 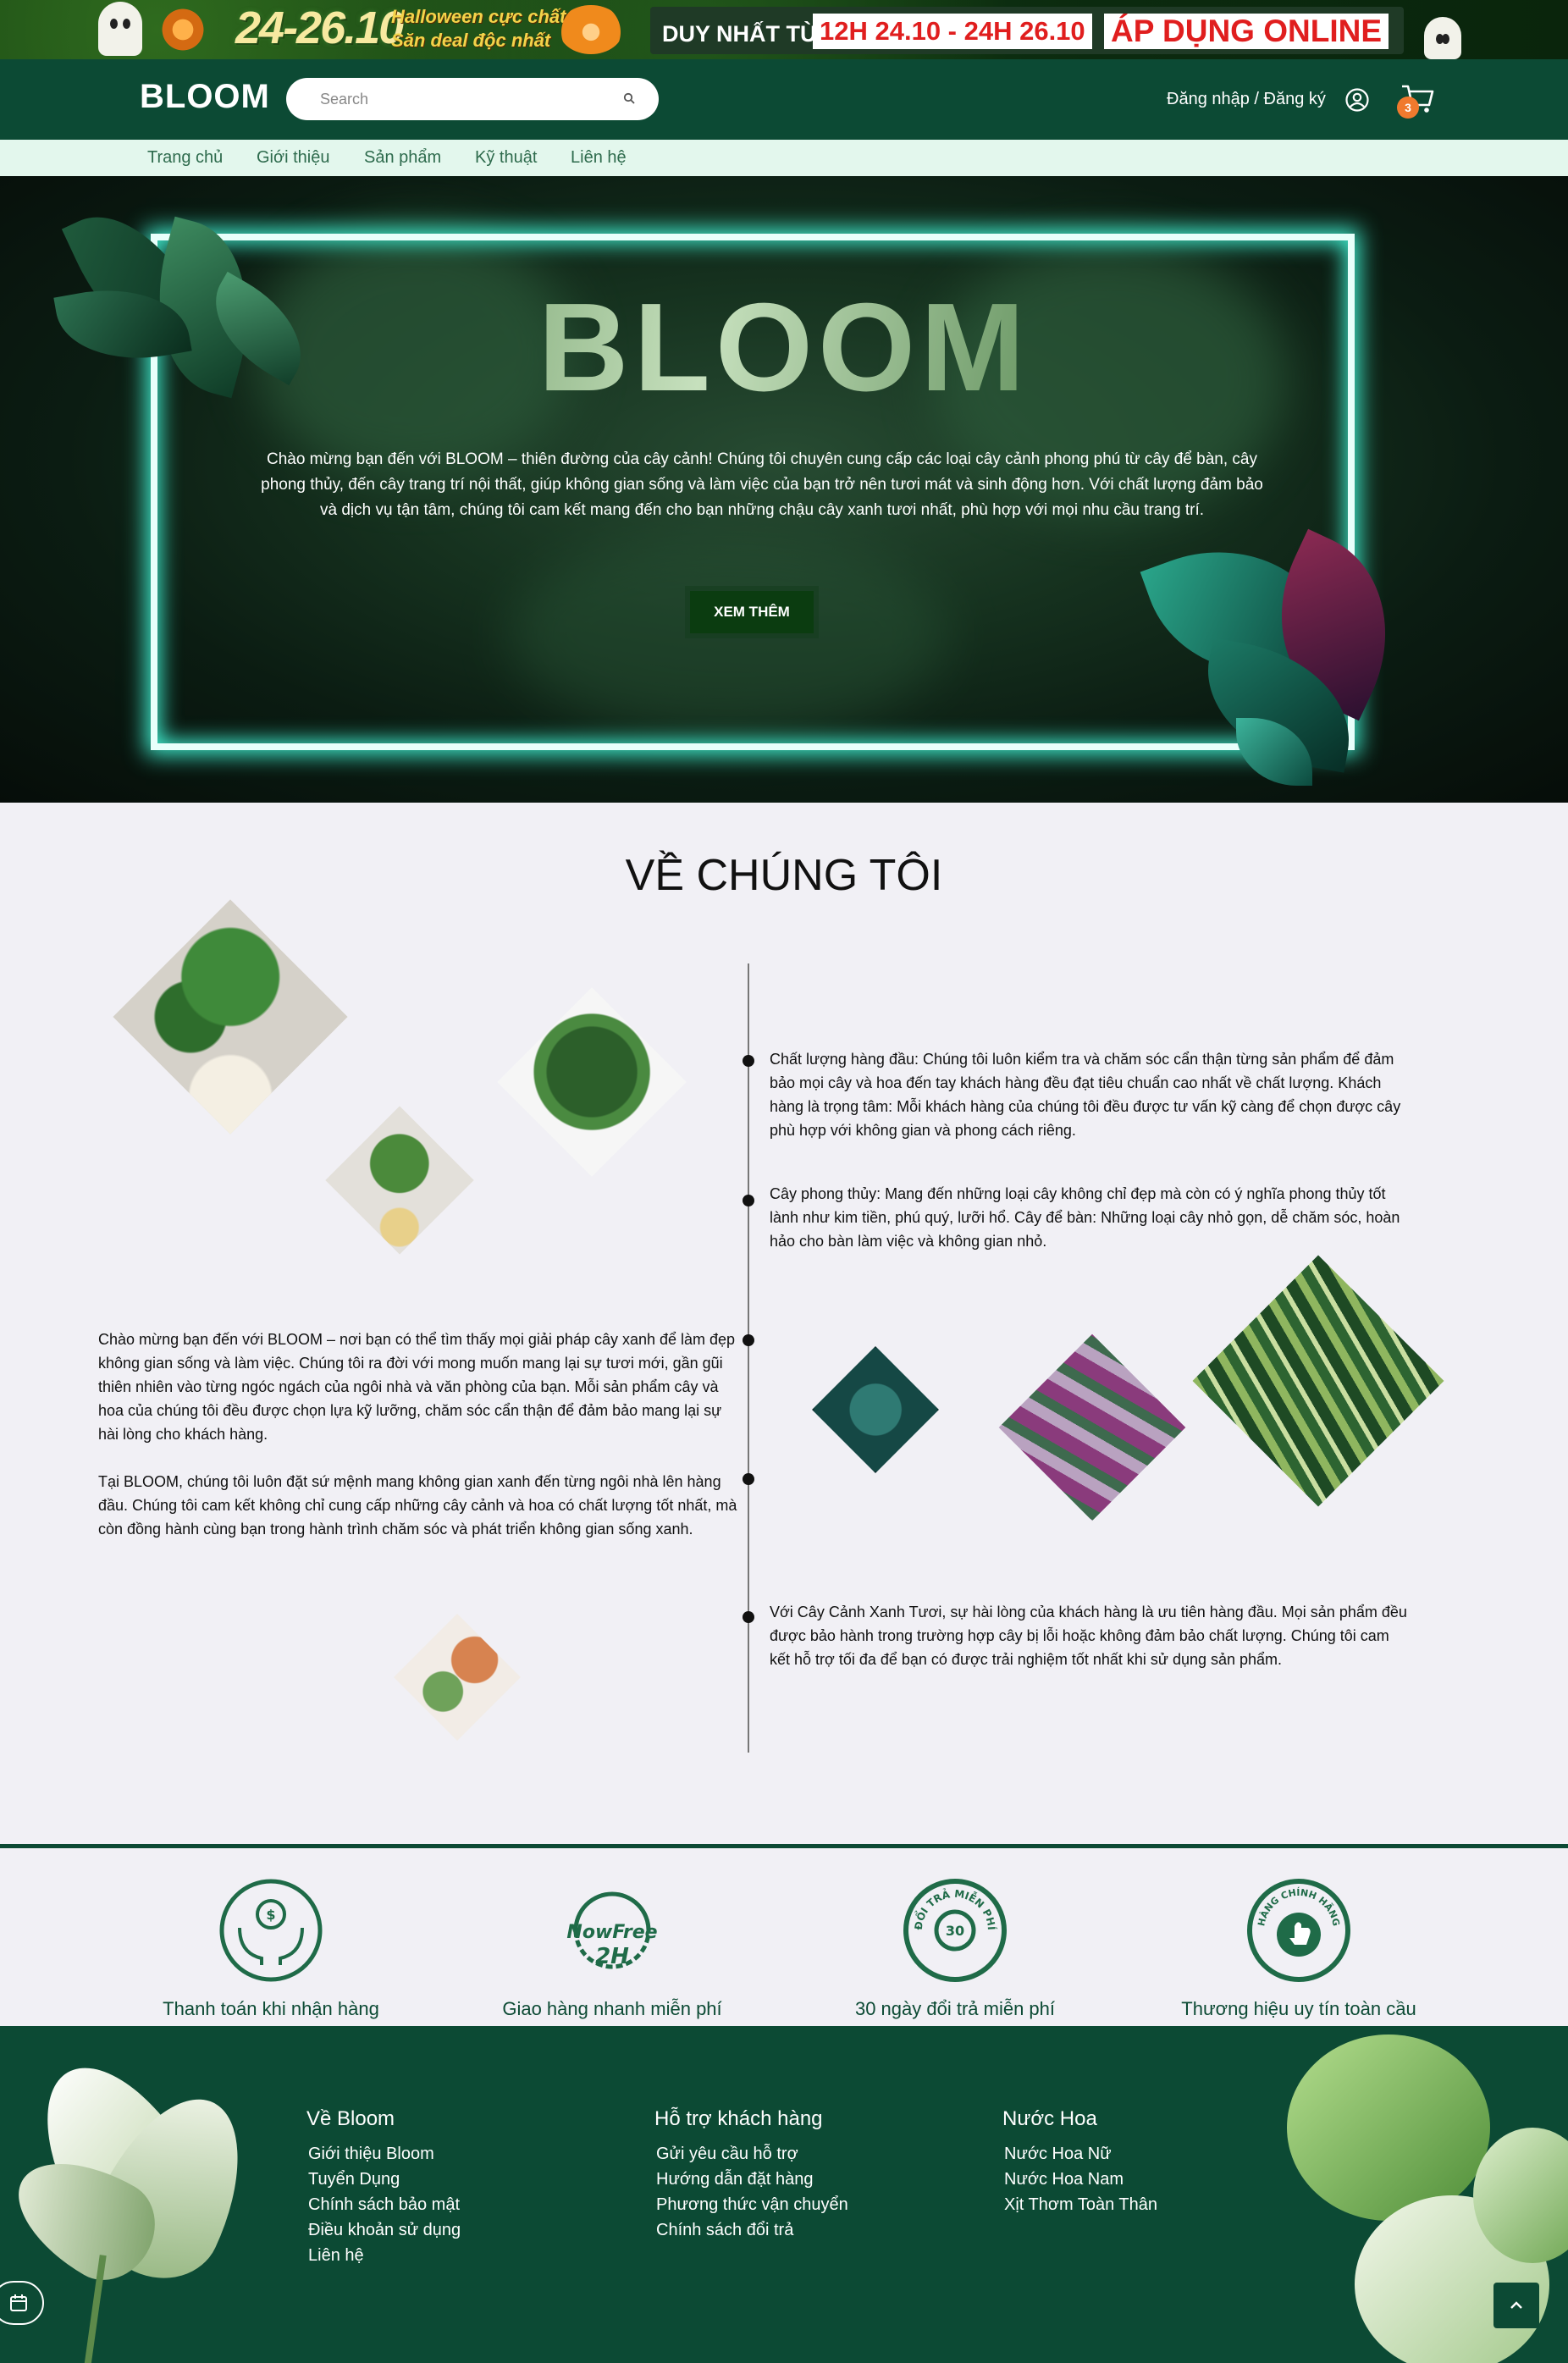 What do you see at coordinates (182, 29) in the screenshot?
I see `spider-icon` at bounding box center [182, 29].